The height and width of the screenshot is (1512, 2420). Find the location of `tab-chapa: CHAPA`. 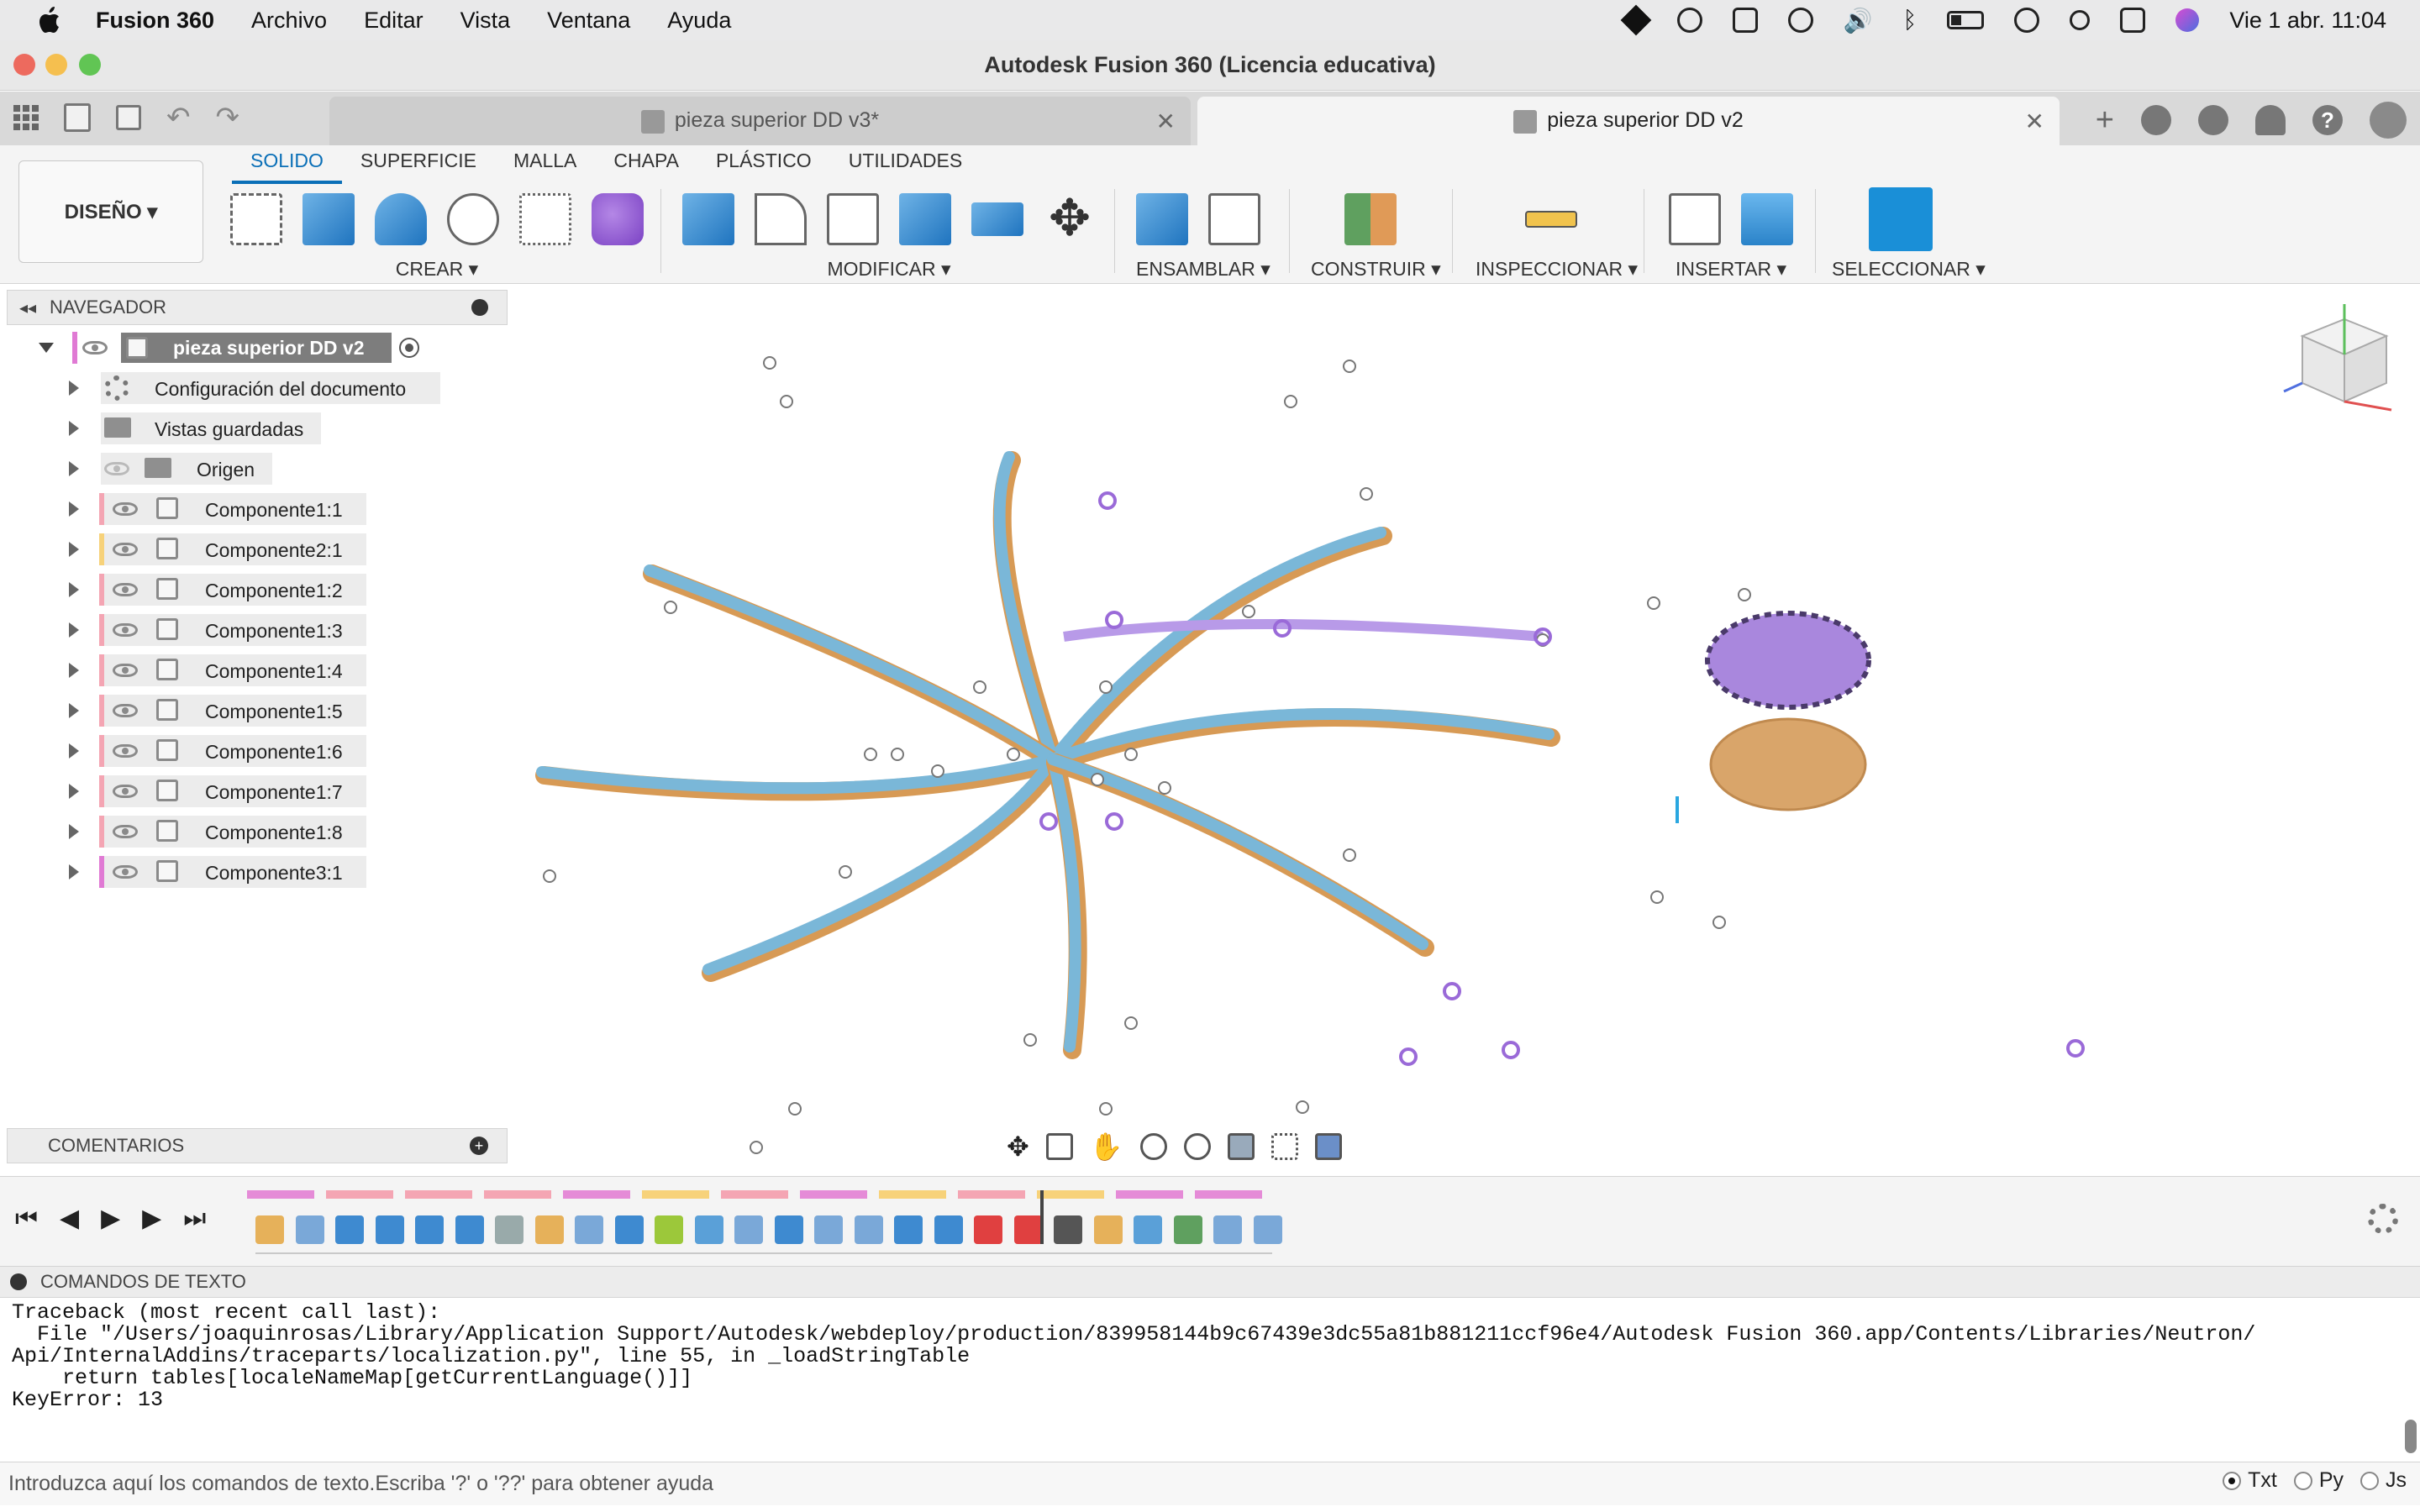

tab-chapa: CHAPA is located at coordinates (646, 167).